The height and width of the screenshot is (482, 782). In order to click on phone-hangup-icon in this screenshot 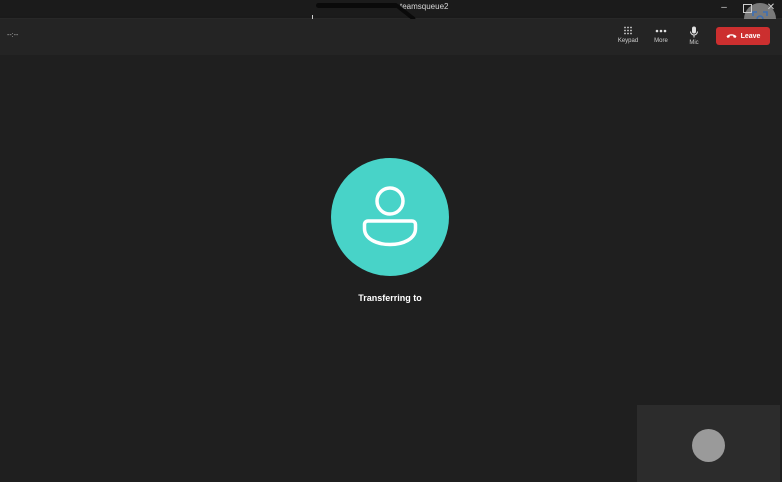, I will do `click(731, 36)`.